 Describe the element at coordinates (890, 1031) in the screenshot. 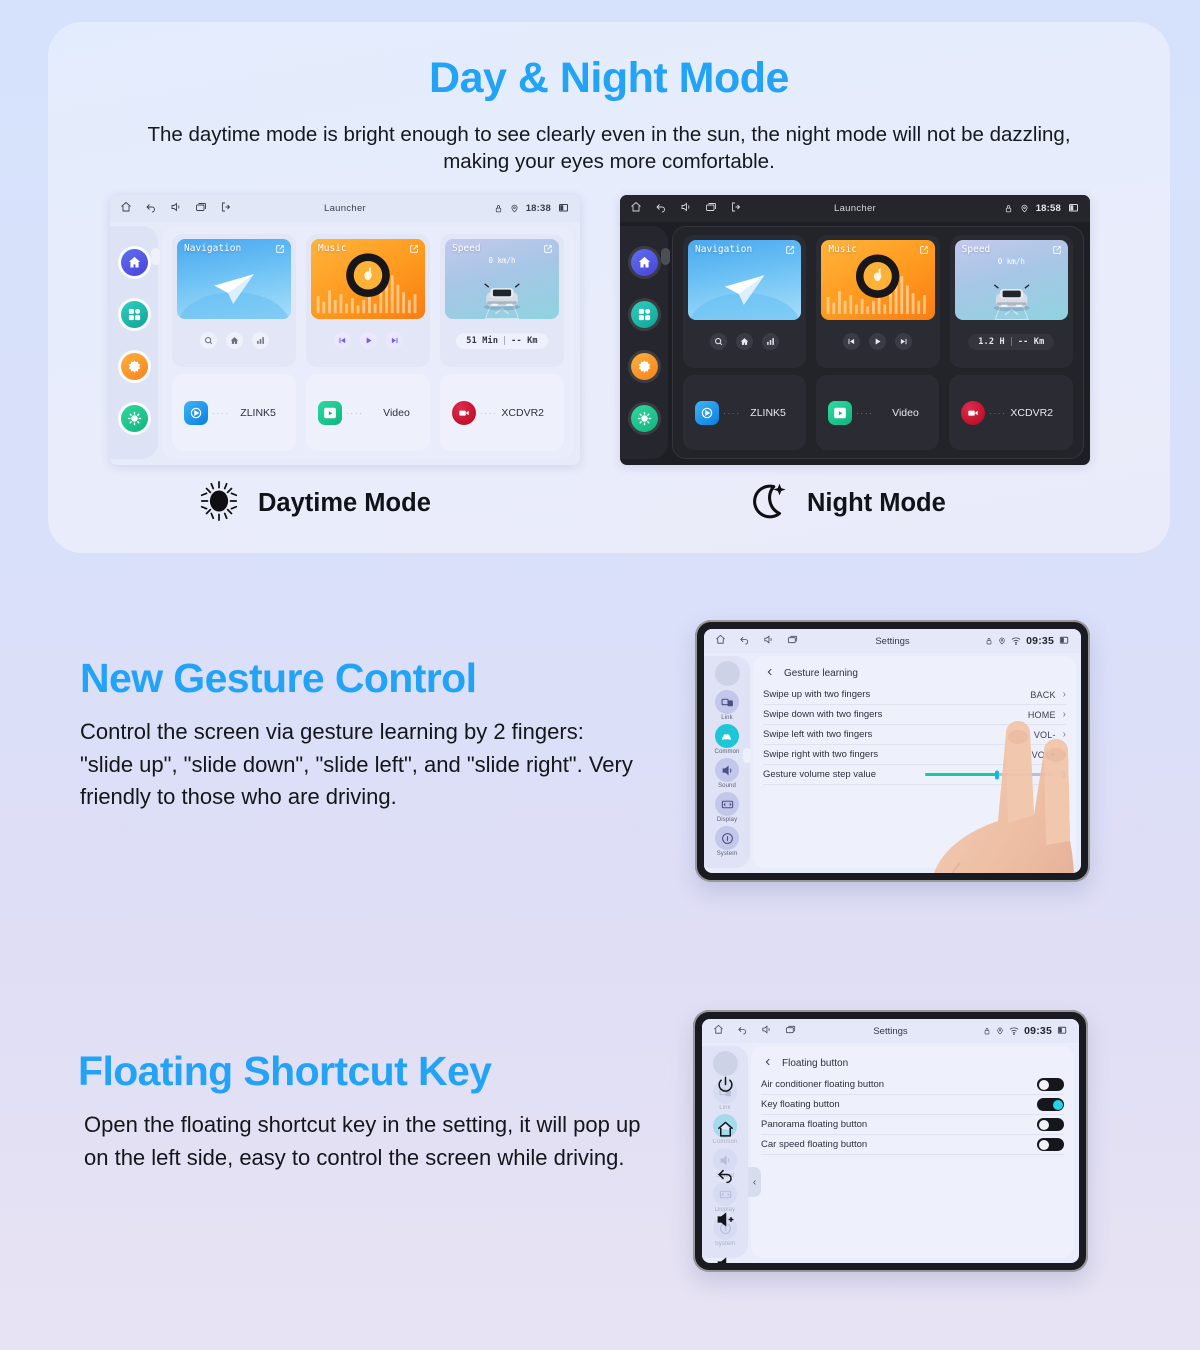

I see `floating-status-title: Settings` at that location.